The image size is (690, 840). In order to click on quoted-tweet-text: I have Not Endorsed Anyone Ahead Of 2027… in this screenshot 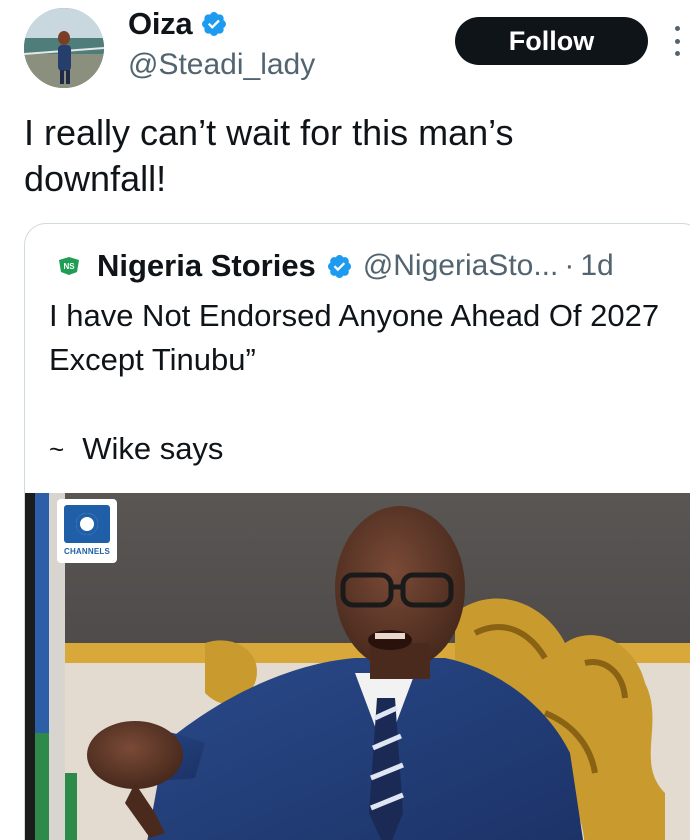, I will do `click(354, 337)`.